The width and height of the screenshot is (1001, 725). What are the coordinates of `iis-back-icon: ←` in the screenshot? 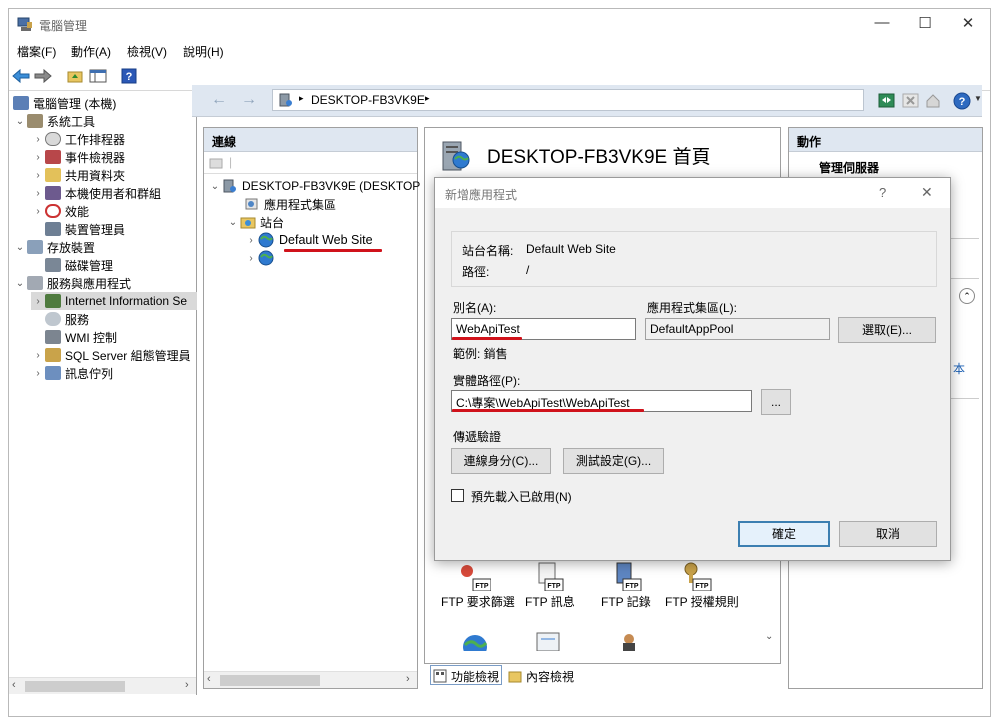 It's located at (219, 101).